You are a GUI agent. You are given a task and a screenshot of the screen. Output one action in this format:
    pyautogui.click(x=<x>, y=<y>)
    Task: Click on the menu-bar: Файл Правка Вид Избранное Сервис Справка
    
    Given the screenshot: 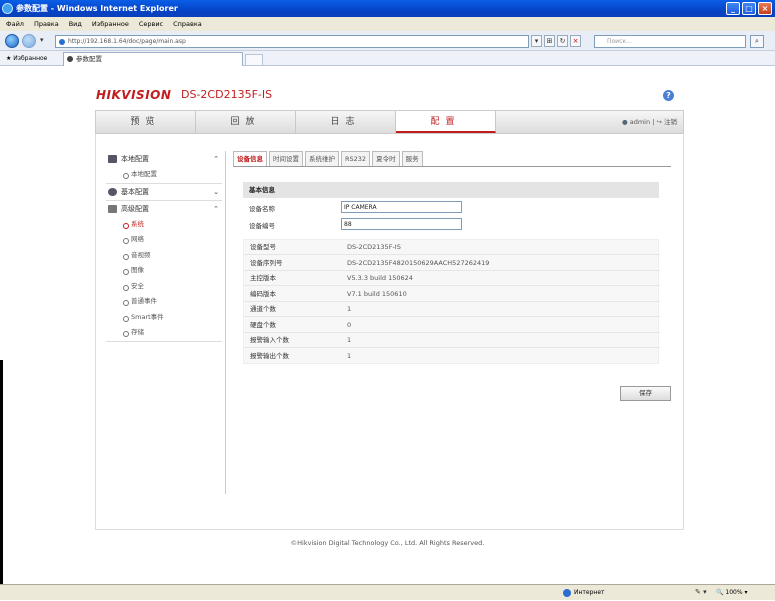 What is the action you would take?
    pyautogui.click(x=387, y=24)
    